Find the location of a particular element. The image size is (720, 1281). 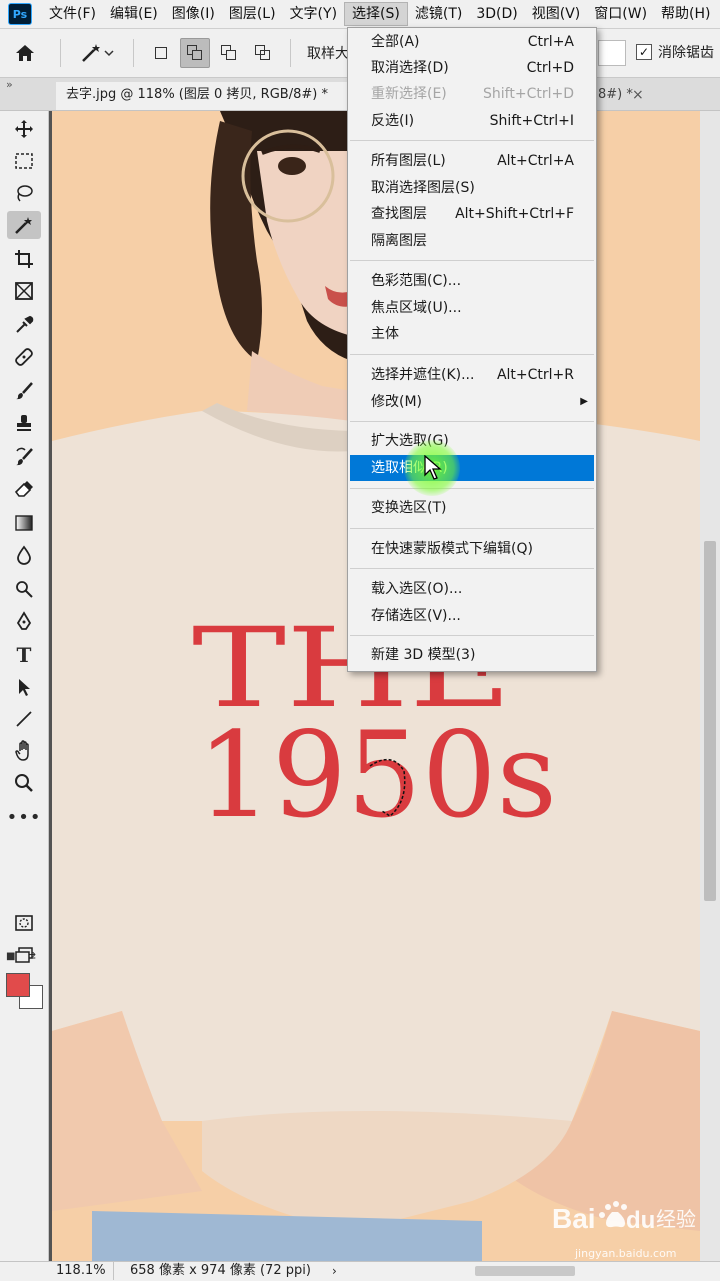

quick-mask-button is located at coordinates (24, 923).